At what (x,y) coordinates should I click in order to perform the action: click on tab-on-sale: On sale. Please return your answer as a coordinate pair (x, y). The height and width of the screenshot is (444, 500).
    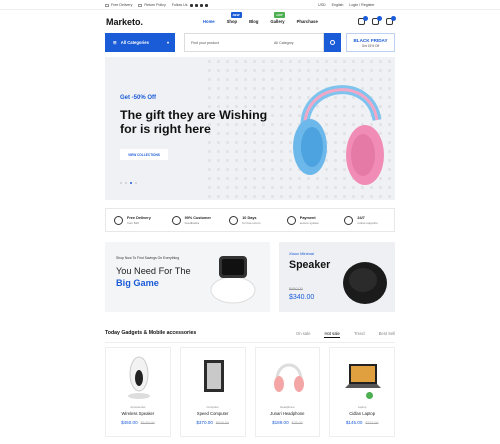
    Looking at the image, I should click on (303, 334).